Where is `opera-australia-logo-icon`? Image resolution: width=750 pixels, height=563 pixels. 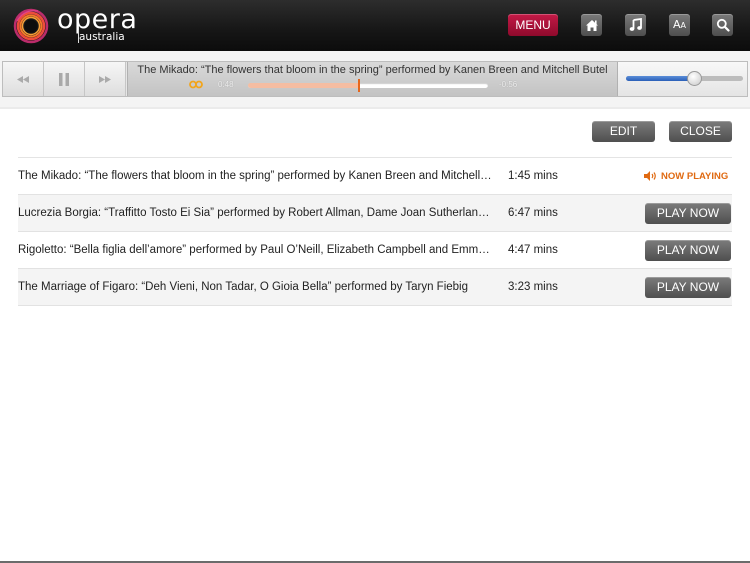
opera-australia-logo-icon is located at coordinates (31, 26).